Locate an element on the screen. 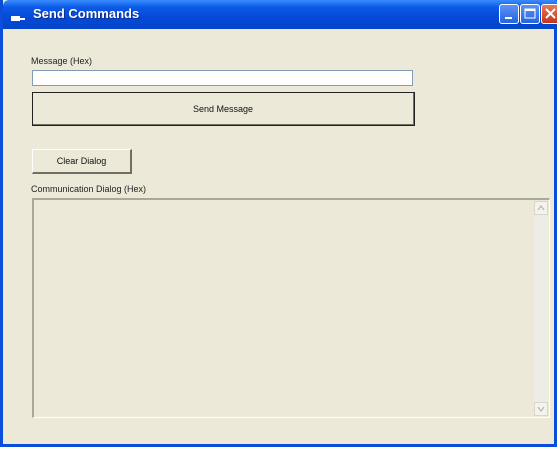 This screenshot has width=557, height=461. close-button is located at coordinates (549, 14).